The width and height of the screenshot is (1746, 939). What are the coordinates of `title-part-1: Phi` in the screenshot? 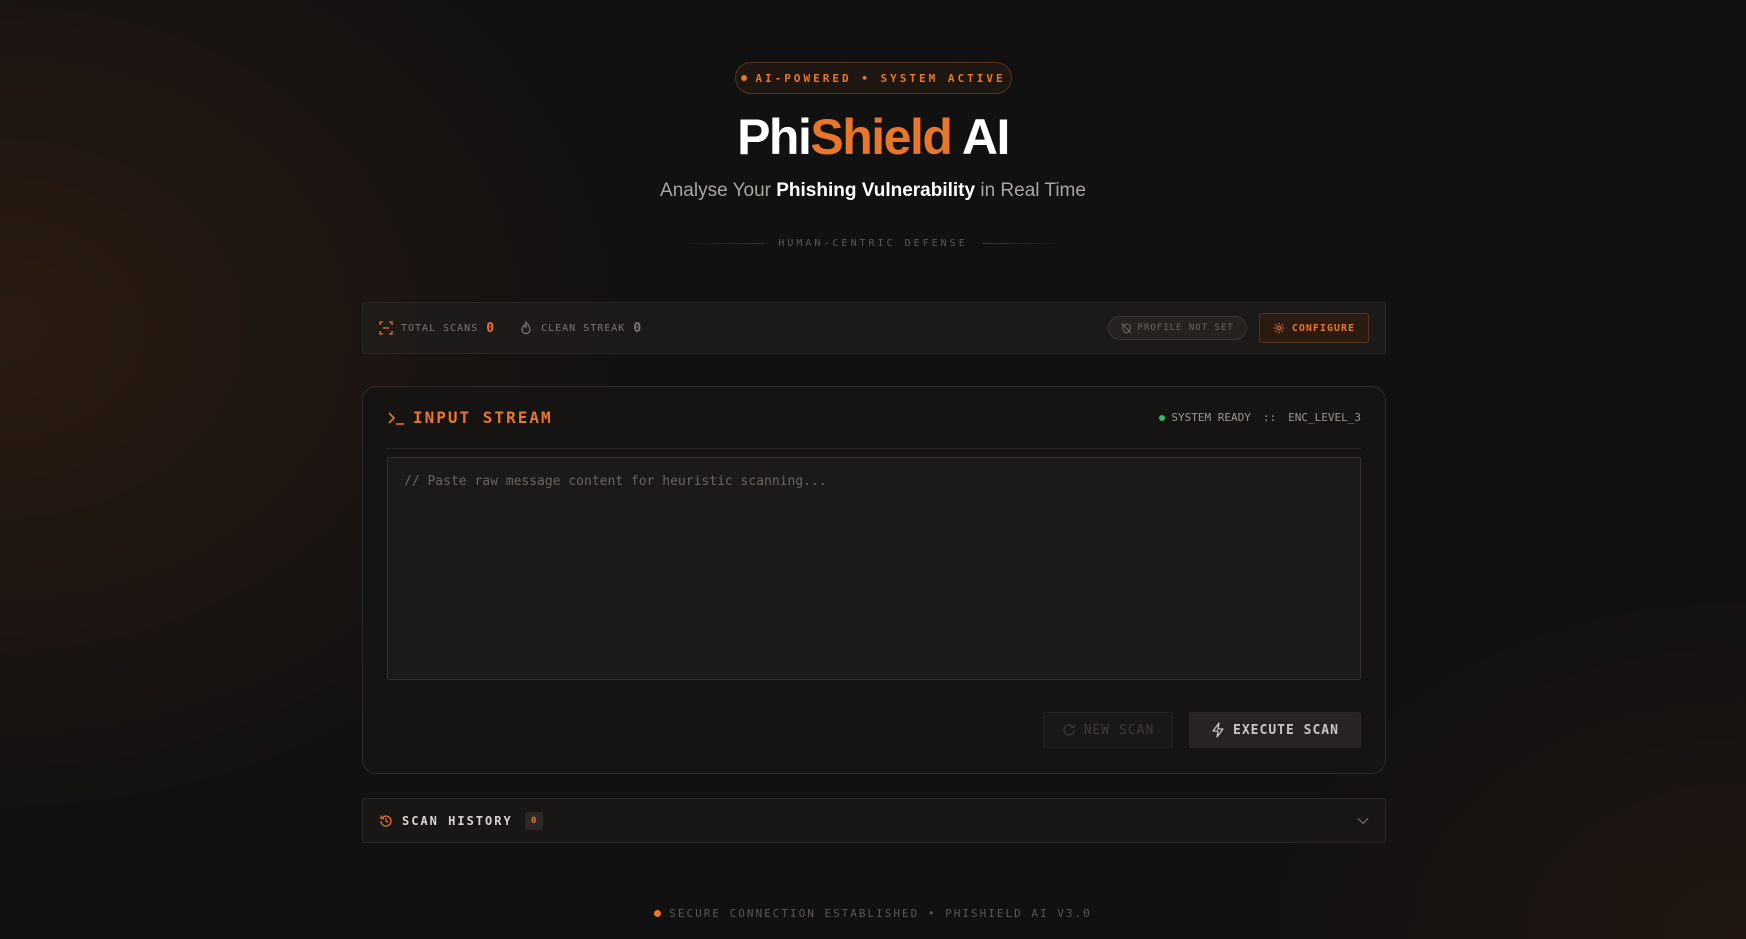 It's located at (774, 137).